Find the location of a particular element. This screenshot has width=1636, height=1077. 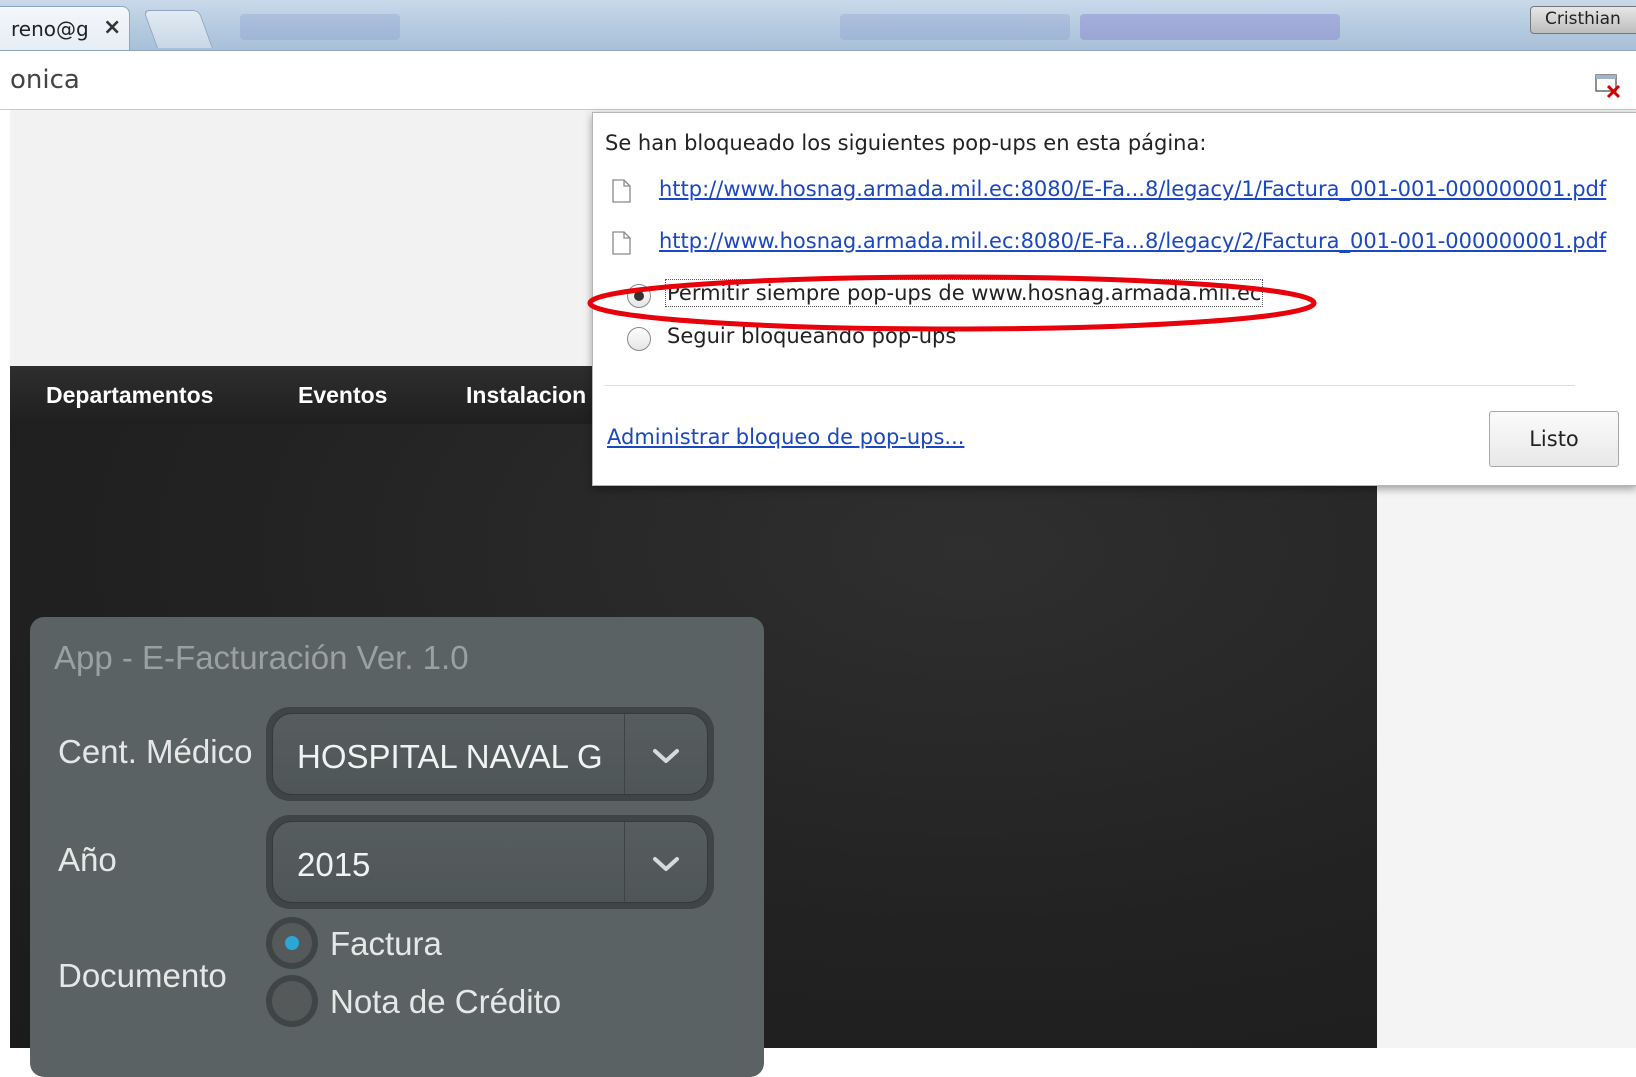

center-label: Cent. Médico is located at coordinates (155, 751).